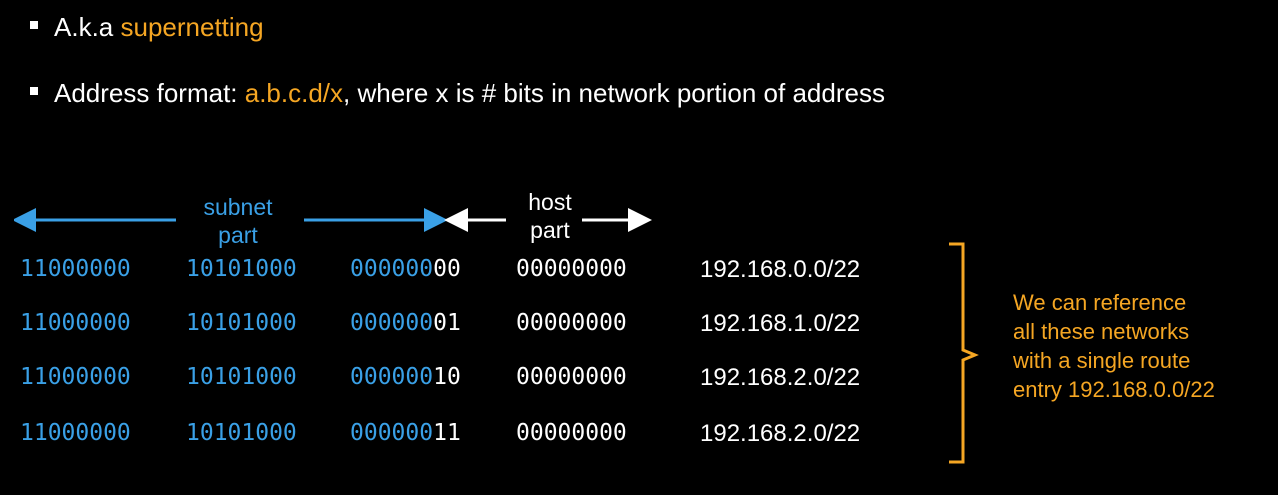  I want to click on subnet-part-label: subnet part, so click(238, 221).